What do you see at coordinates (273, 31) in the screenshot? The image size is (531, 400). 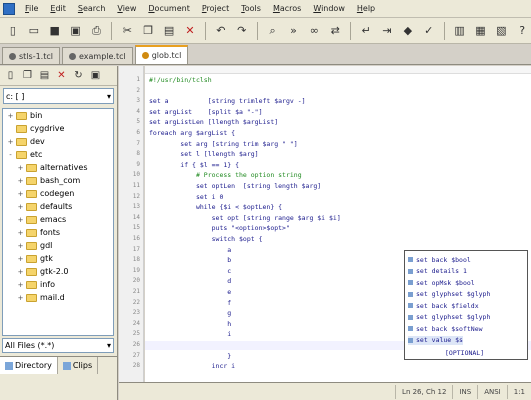 I see `find-icon: ⌕` at bounding box center [273, 31].